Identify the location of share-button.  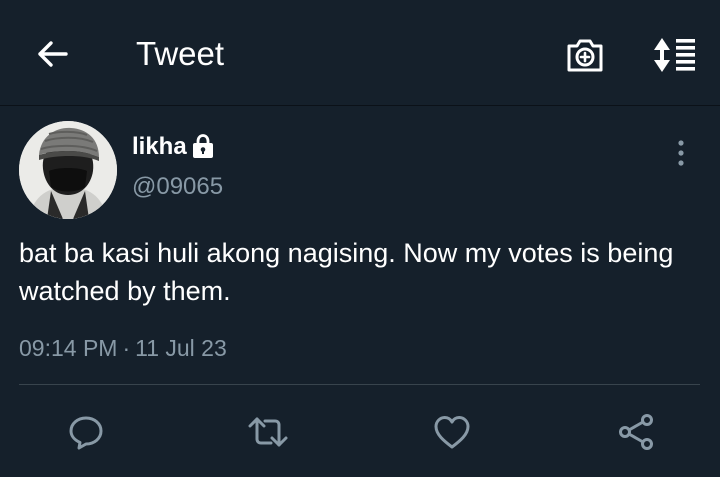
(636, 432).